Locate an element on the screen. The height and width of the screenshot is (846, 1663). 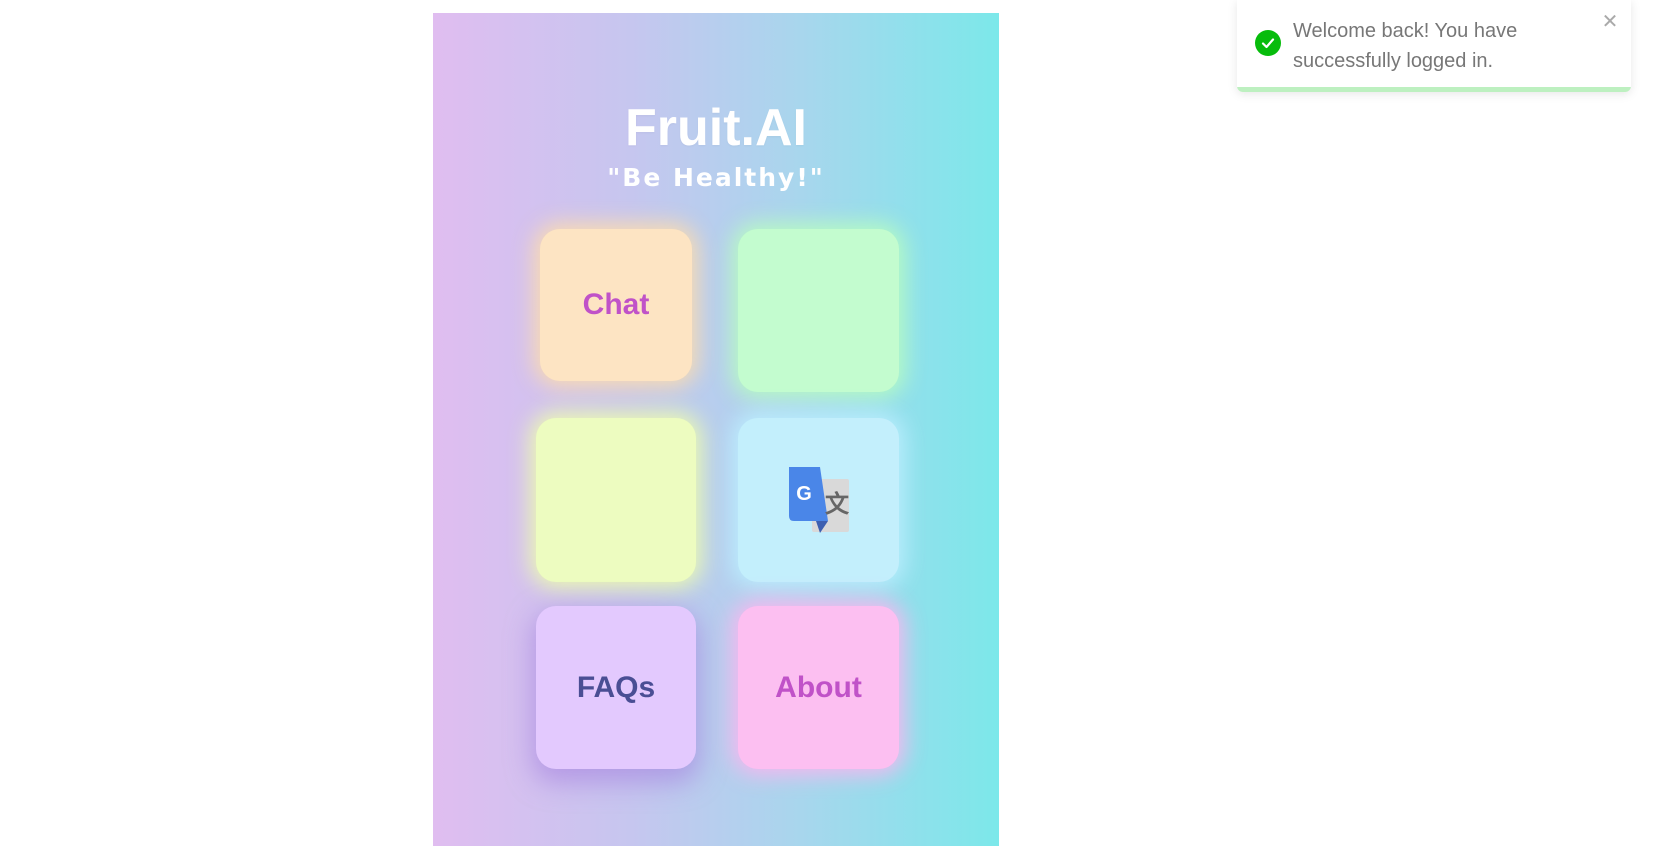
chat-tile-label: Chat is located at coordinates (616, 304).